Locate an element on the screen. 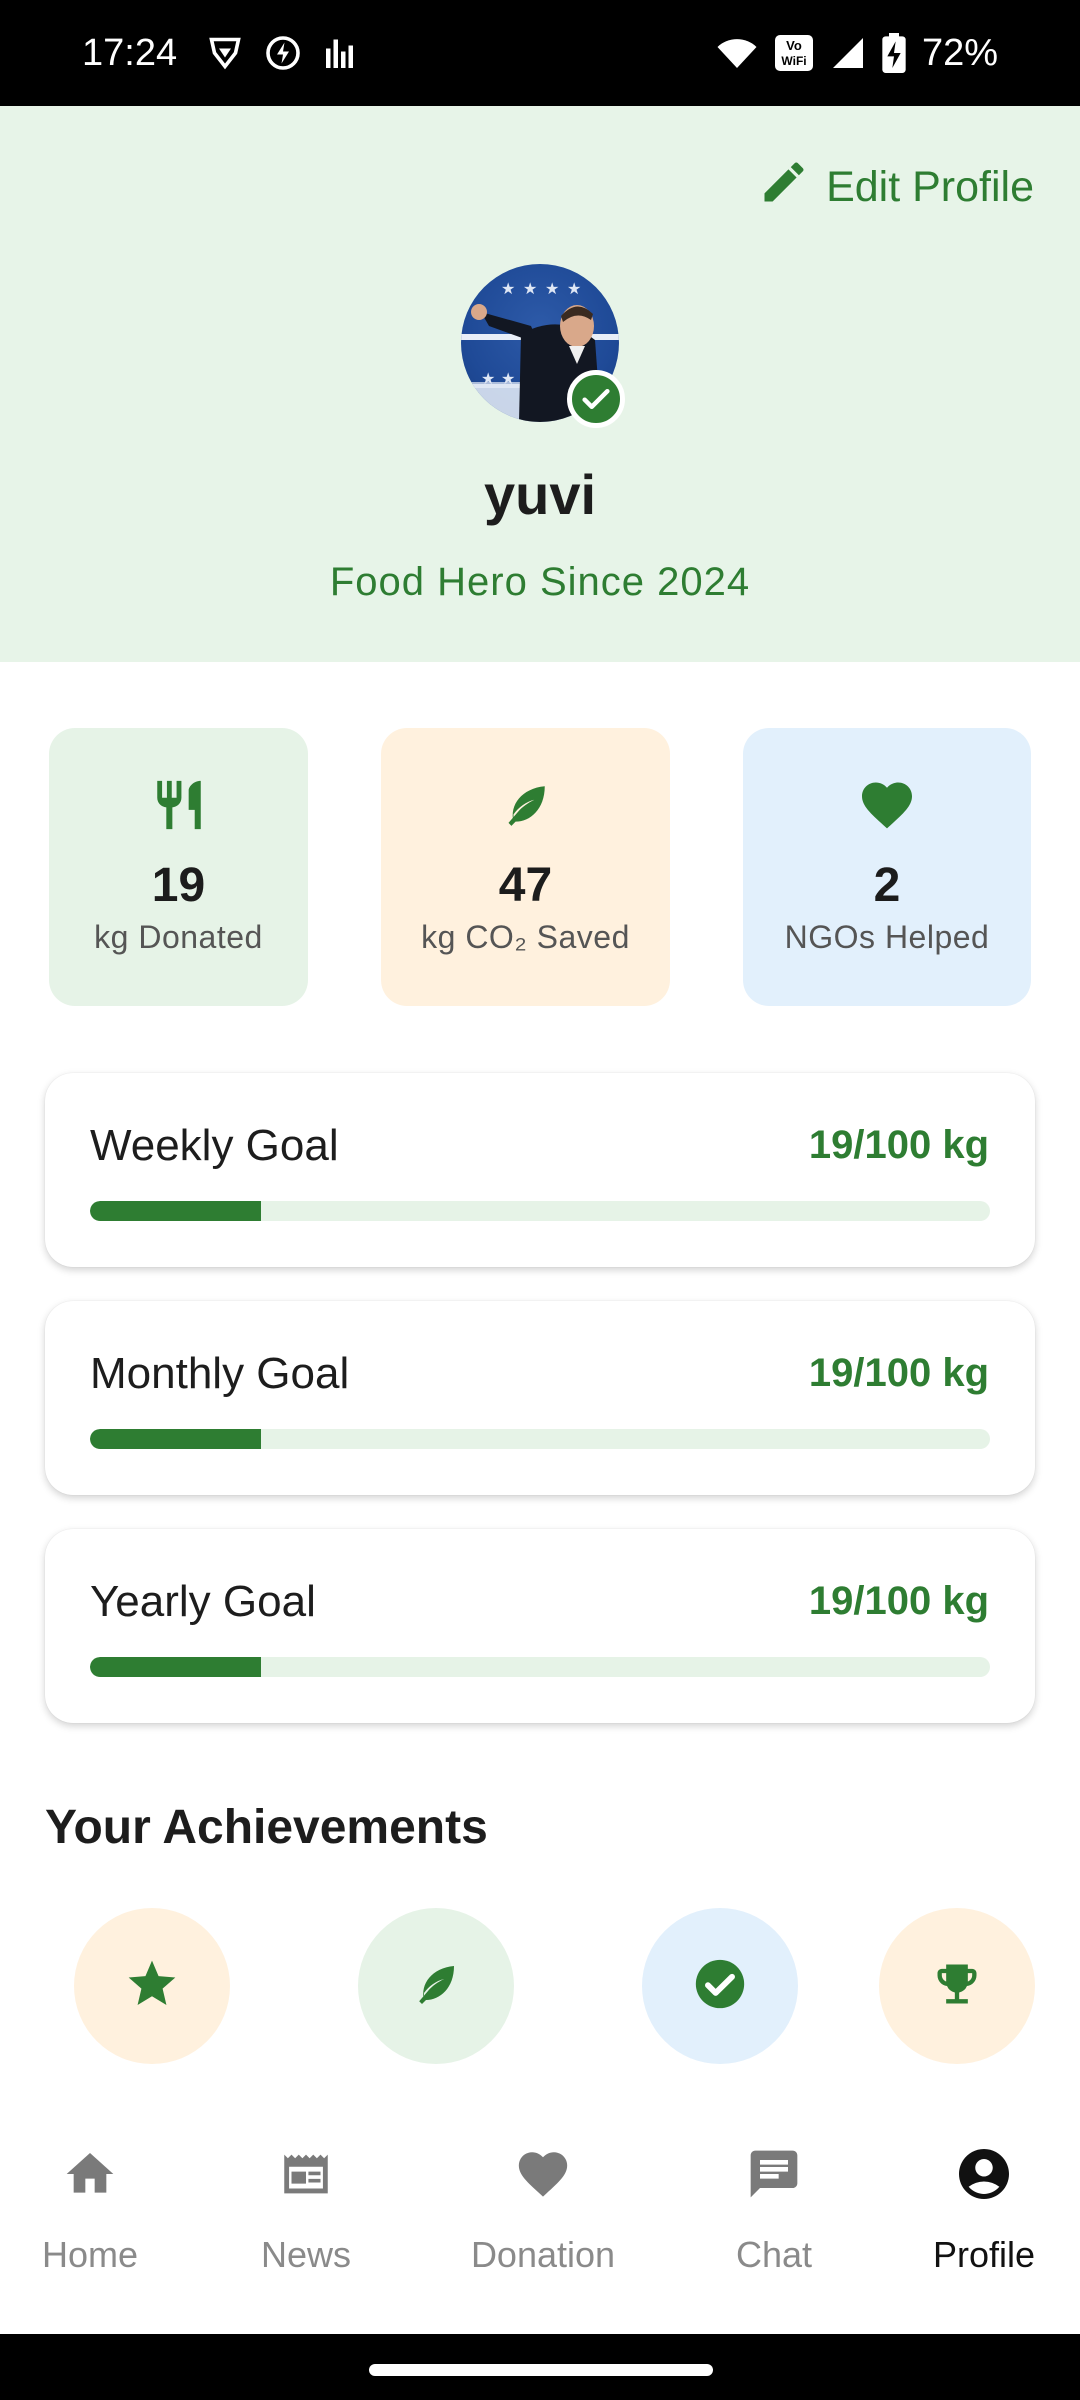 This screenshot has width=1080, height=2400. svg-text: WiFi is located at coordinates (793, 61).